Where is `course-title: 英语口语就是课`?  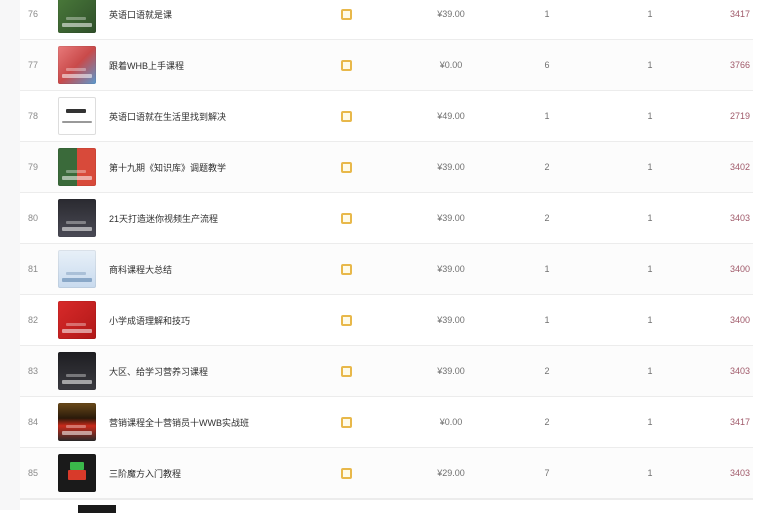
course-title: 英语口语就是课 is located at coordinates (219, 19).